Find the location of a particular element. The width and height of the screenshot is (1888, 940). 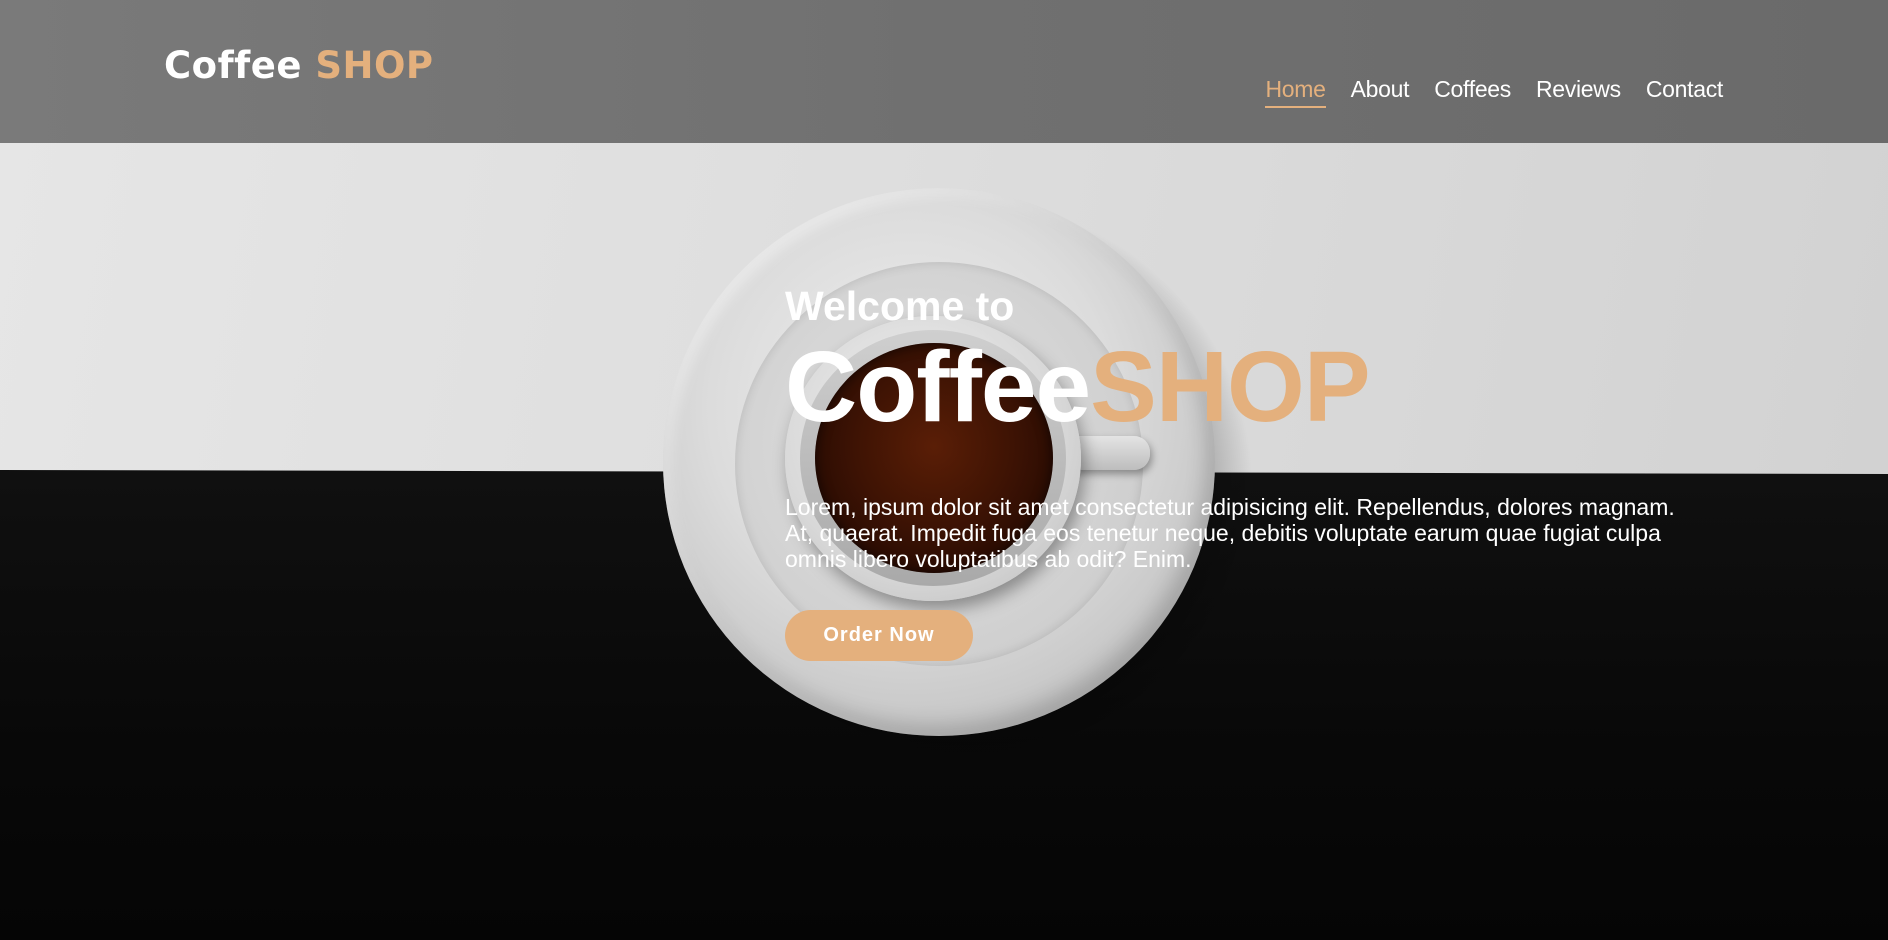

logo-text-coffee: Coffee is located at coordinates (233, 65).